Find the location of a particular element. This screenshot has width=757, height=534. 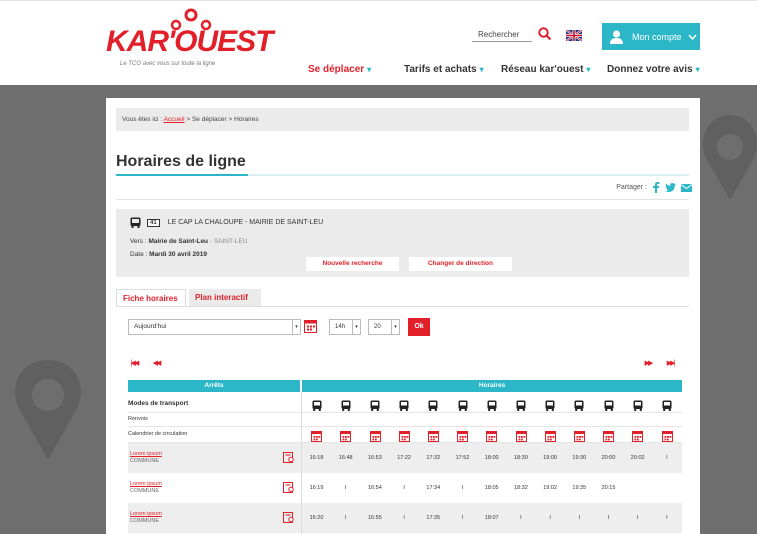

time-cell: 17:22 is located at coordinates (404, 458).